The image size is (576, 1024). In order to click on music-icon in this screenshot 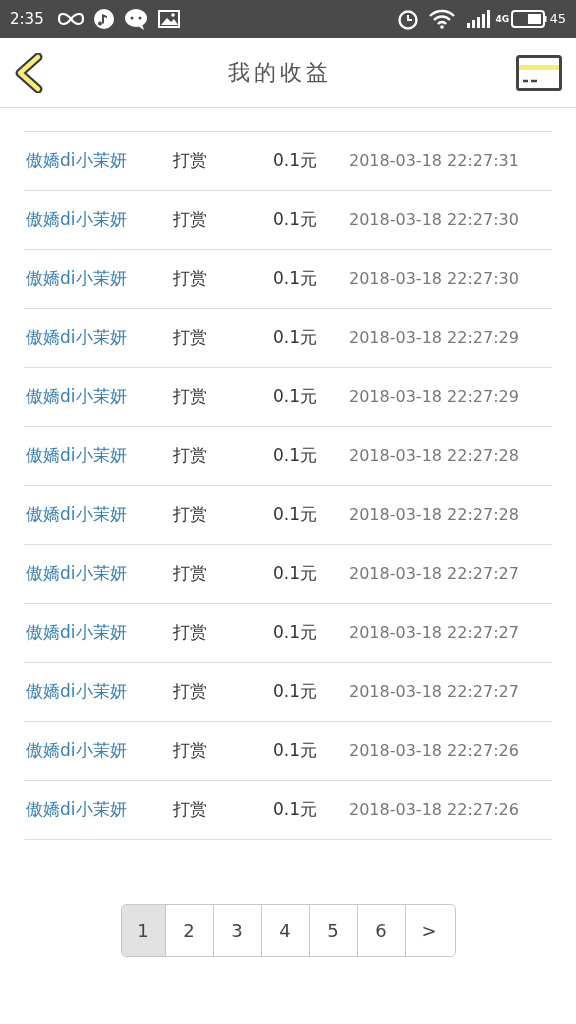, I will do `click(103, 19)`.